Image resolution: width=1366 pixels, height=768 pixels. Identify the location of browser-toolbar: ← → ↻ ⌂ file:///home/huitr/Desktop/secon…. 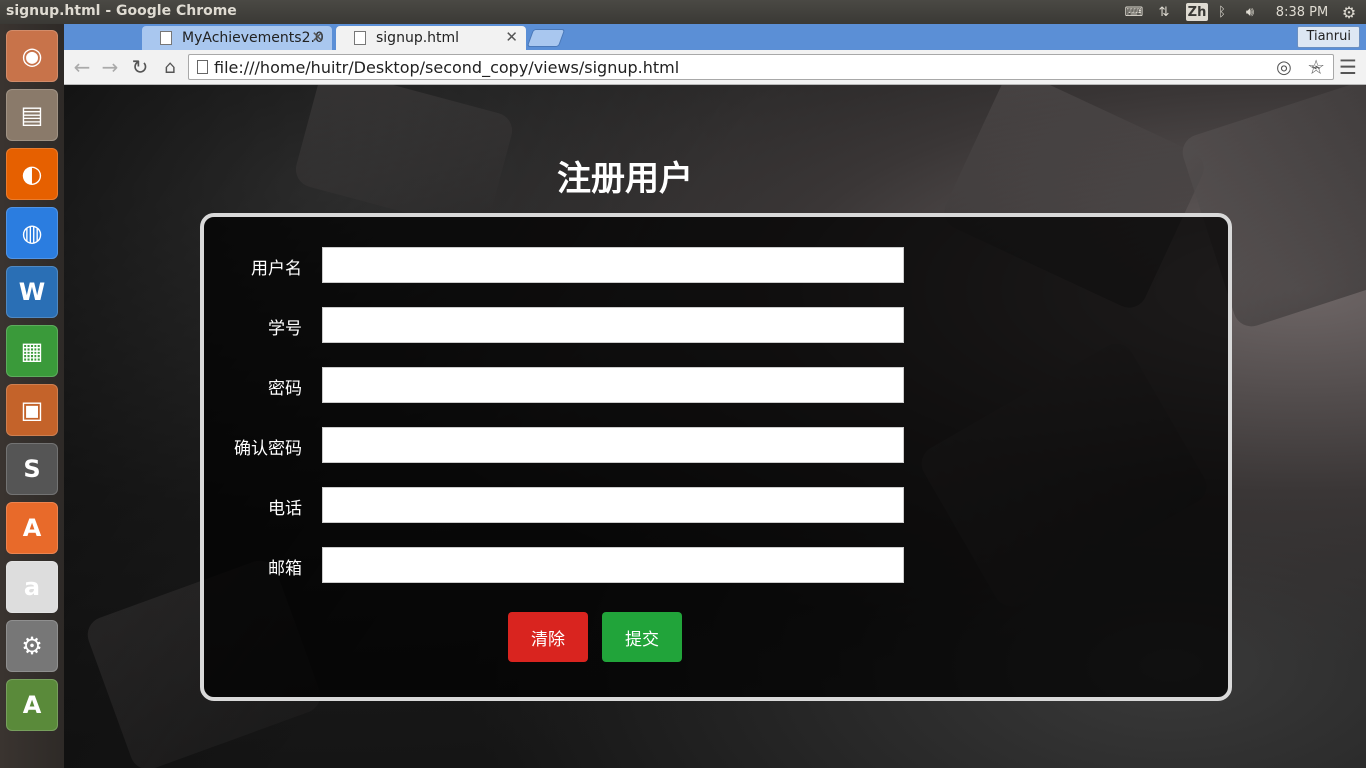
(715, 67).